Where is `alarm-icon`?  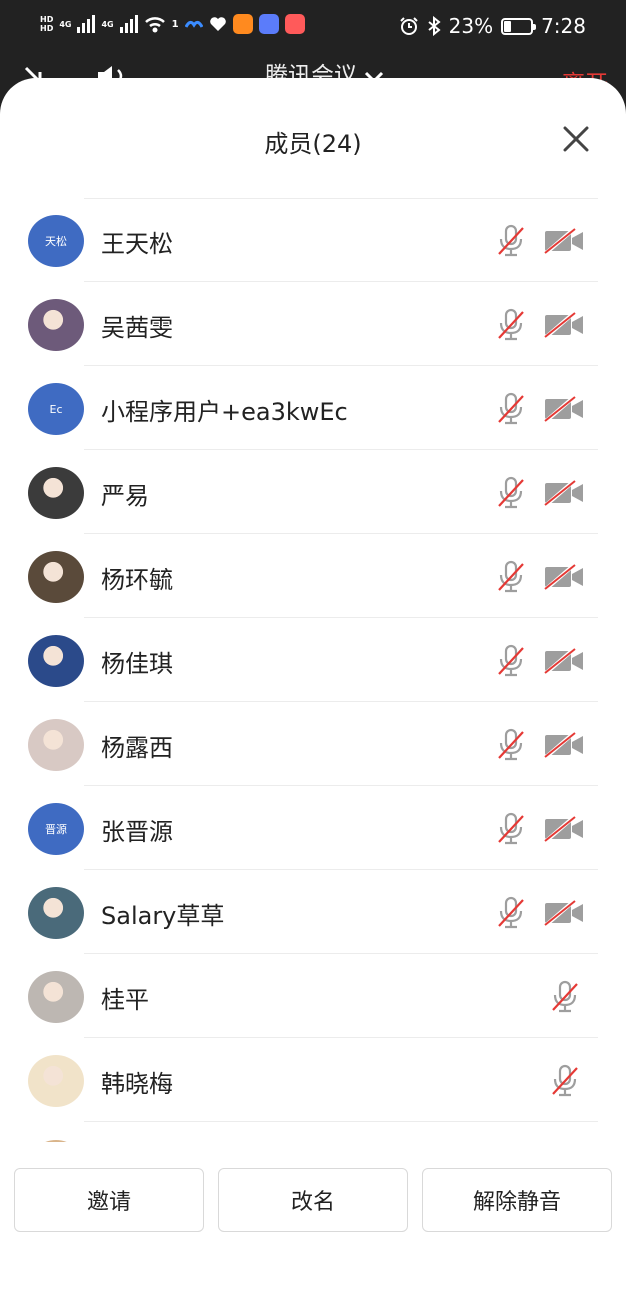 alarm-icon is located at coordinates (408, 26).